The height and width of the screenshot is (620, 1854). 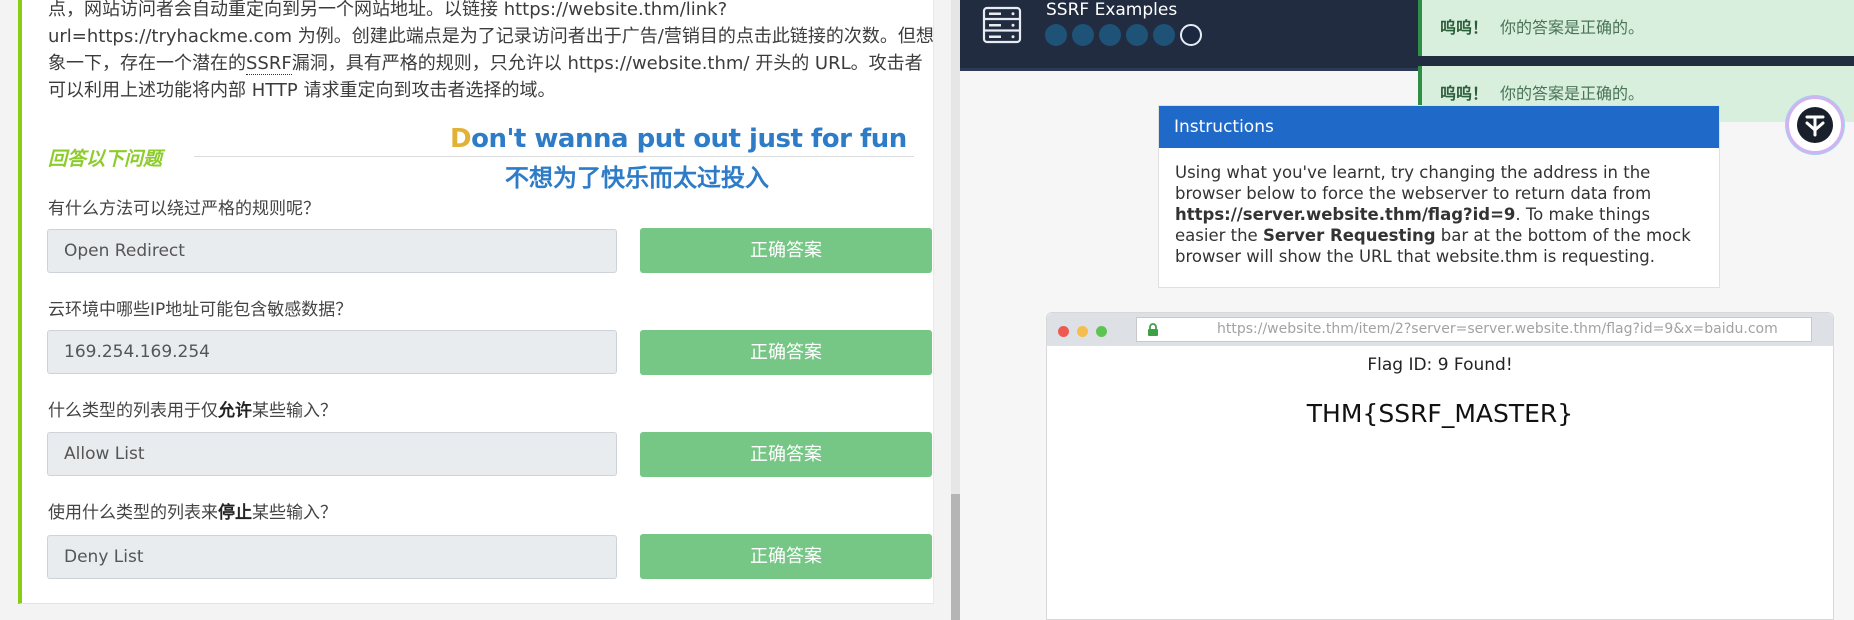 I want to click on question-3-answer-field: Allow List, so click(x=332, y=454).